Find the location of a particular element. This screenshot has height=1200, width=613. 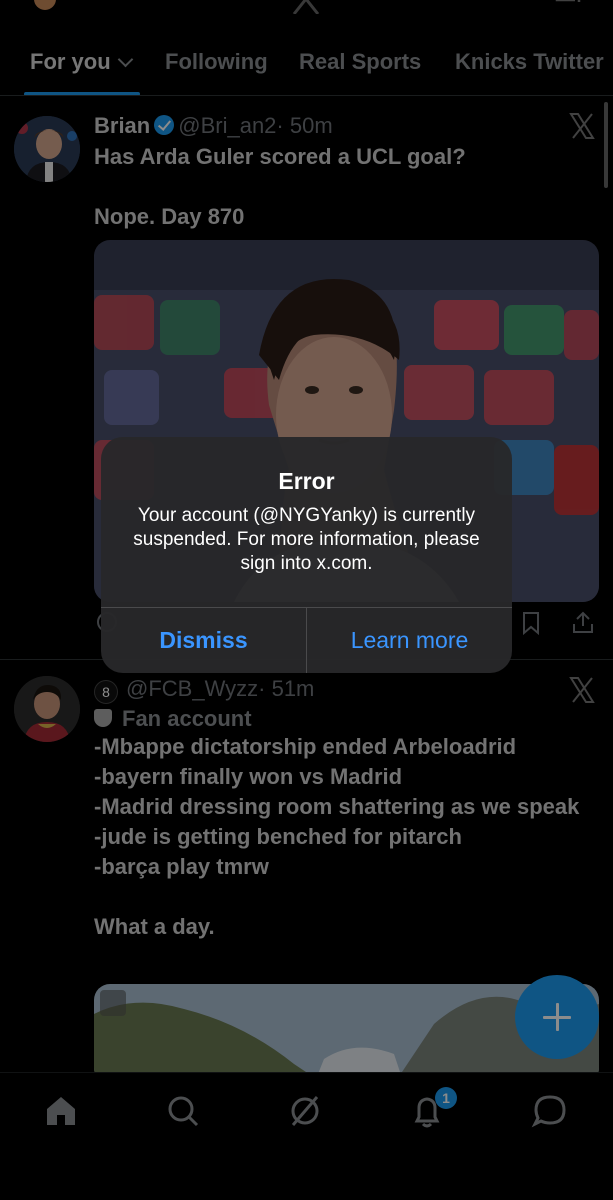

tab-label: Following is located at coordinates (216, 61).